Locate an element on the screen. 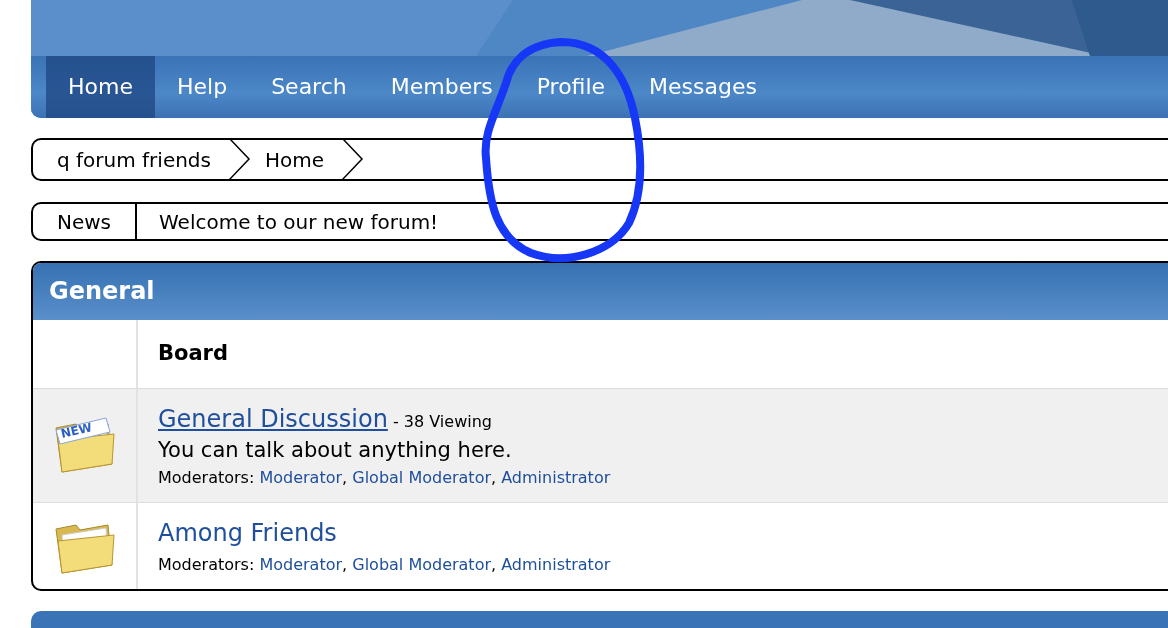  board-link: Among Friends is located at coordinates (247, 532).